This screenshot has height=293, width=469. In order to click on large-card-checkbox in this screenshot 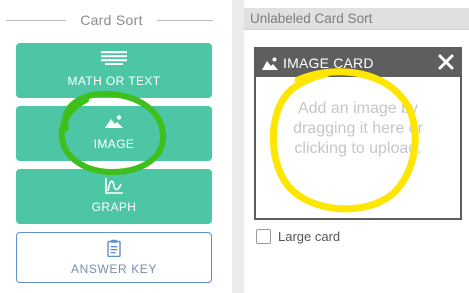, I will do `click(263, 236)`.